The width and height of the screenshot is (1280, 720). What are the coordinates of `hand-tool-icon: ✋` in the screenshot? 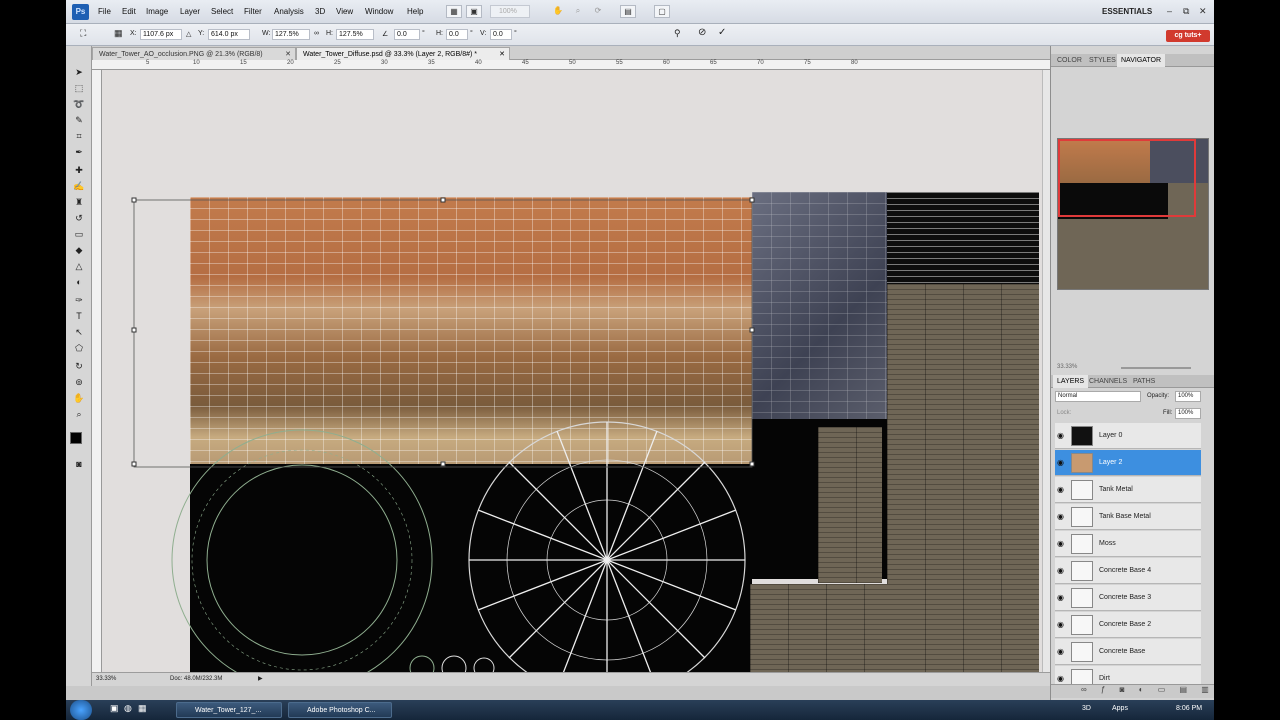 It's located at (558, 11).